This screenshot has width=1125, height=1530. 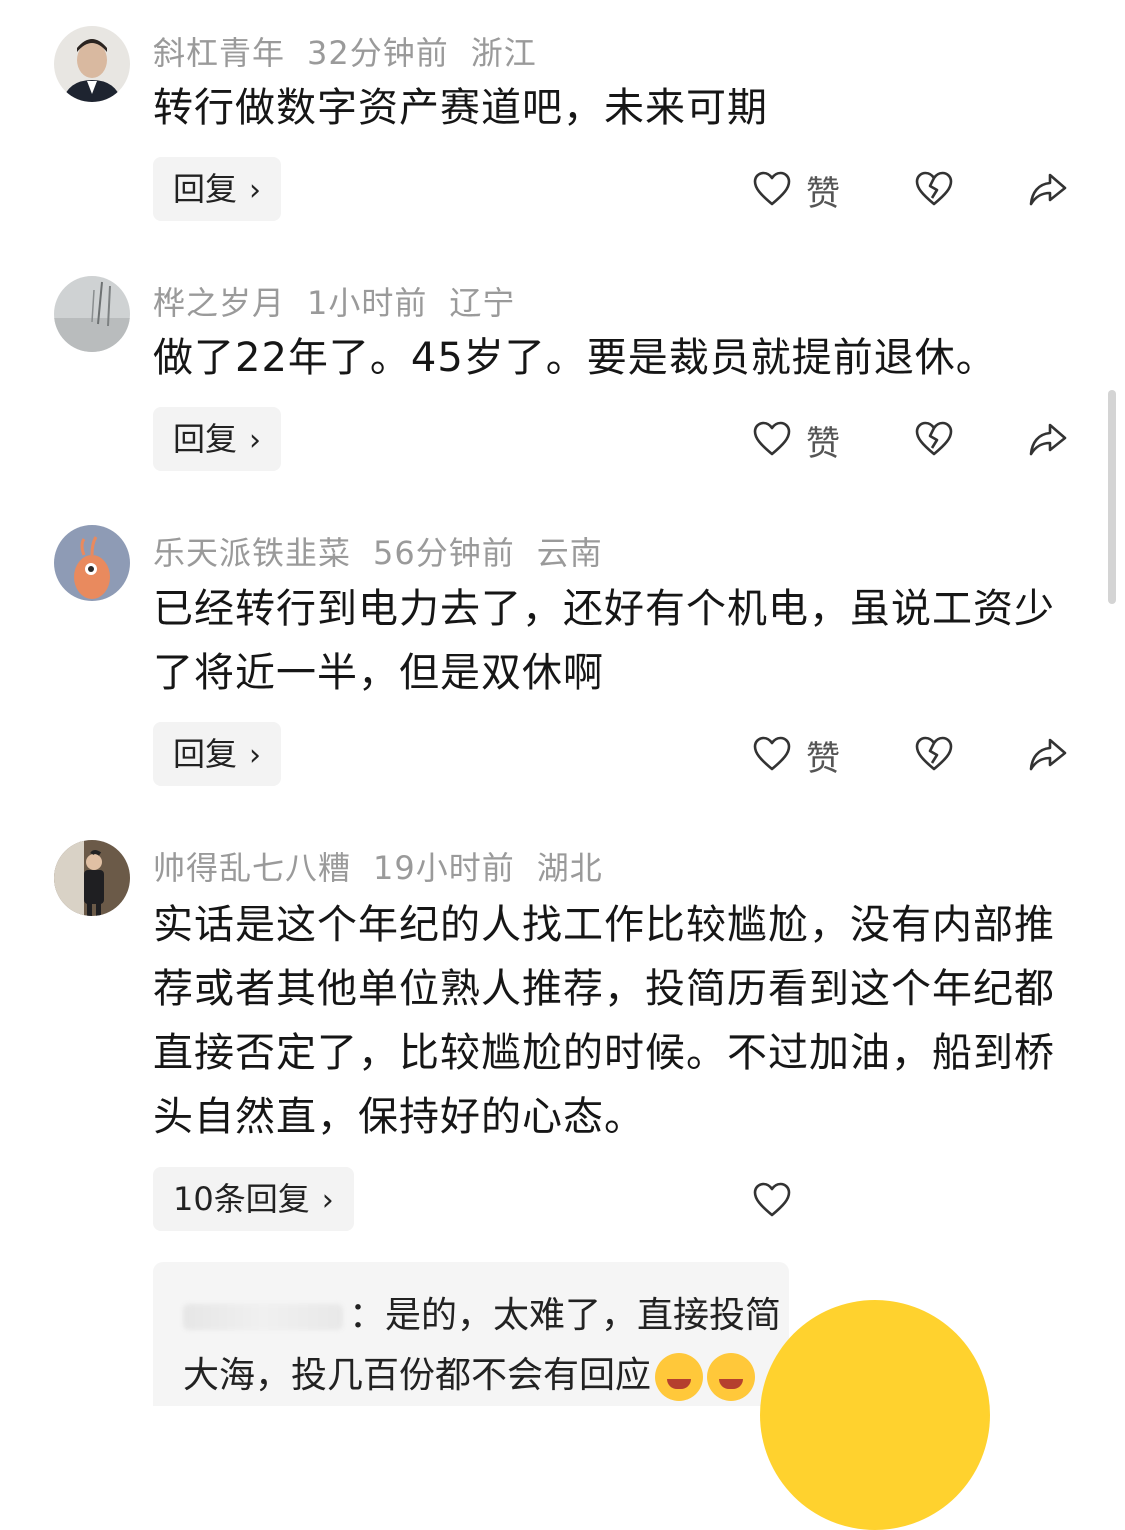 What do you see at coordinates (1112, 497) in the screenshot?
I see `scrollbar` at bounding box center [1112, 497].